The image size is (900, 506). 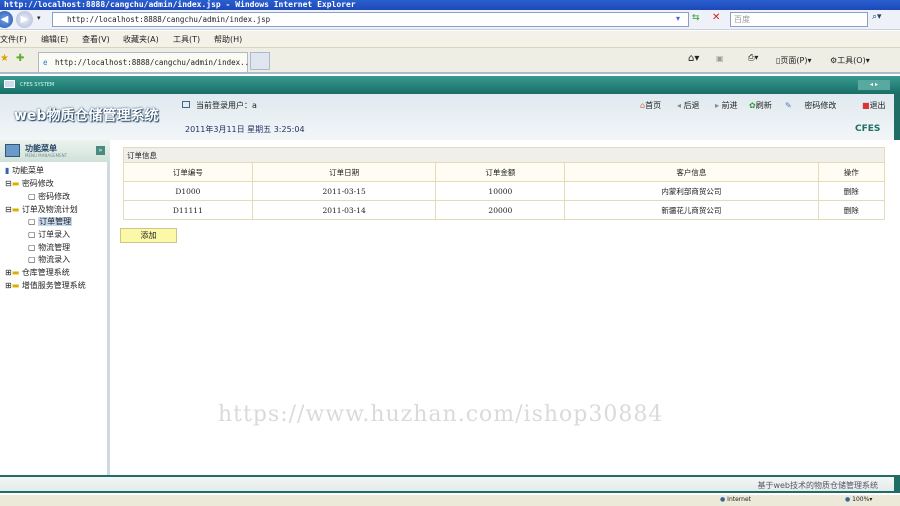 I want to click on refresh-button: ✿刷新, so click(x=760, y=105).